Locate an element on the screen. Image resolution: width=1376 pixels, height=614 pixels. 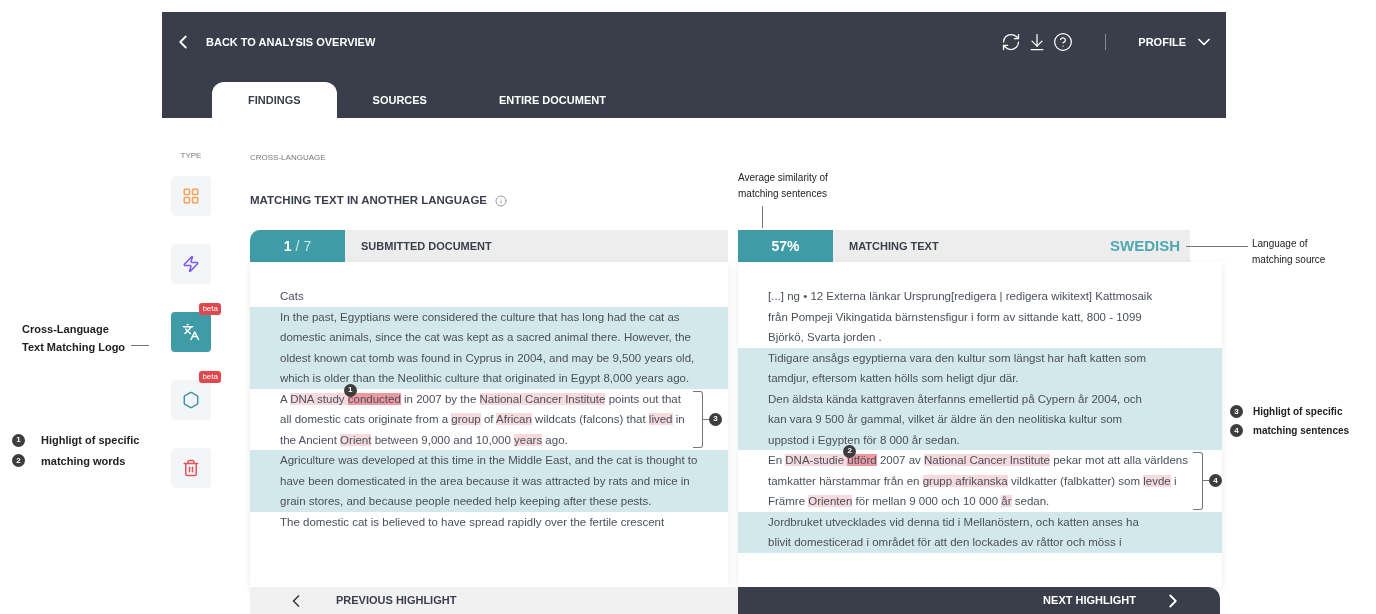
lightning-icon is located at coordinates (191, 264).